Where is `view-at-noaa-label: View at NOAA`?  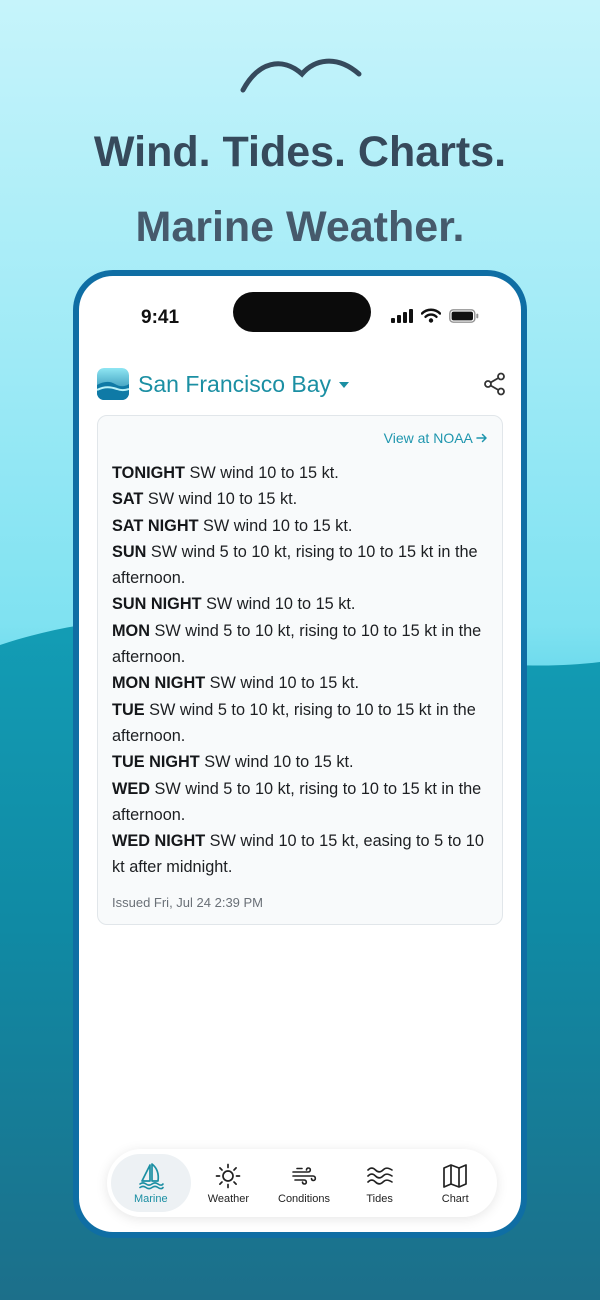
view-at-noaa-label: View at NOAA is located at coordinates (428, 438).